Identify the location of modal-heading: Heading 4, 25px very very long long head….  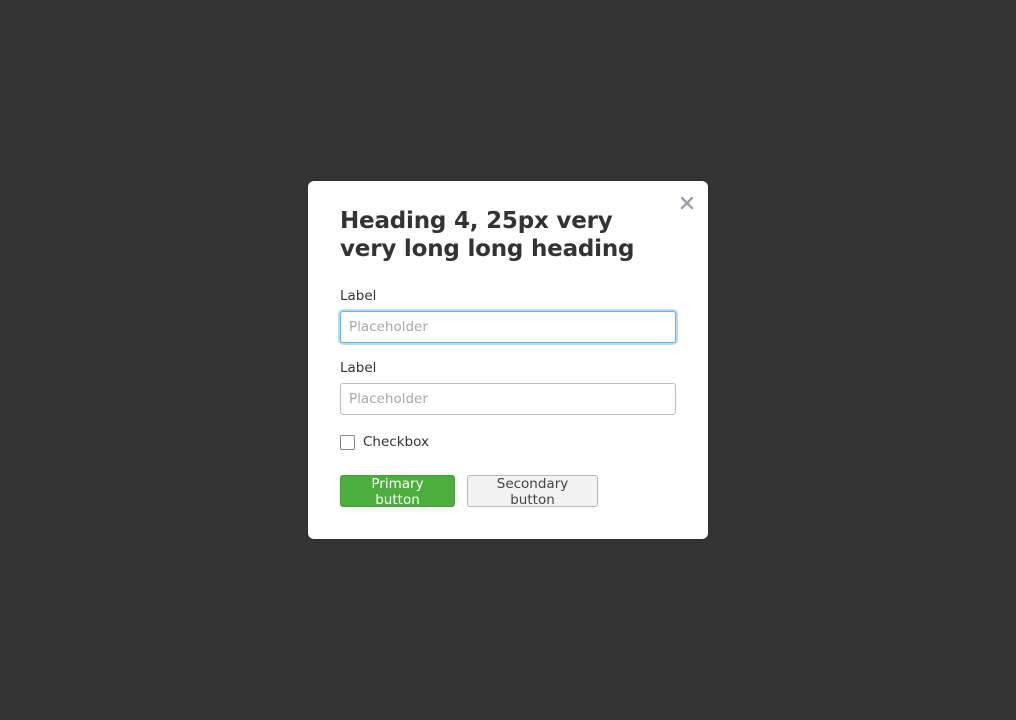
(487, 235).